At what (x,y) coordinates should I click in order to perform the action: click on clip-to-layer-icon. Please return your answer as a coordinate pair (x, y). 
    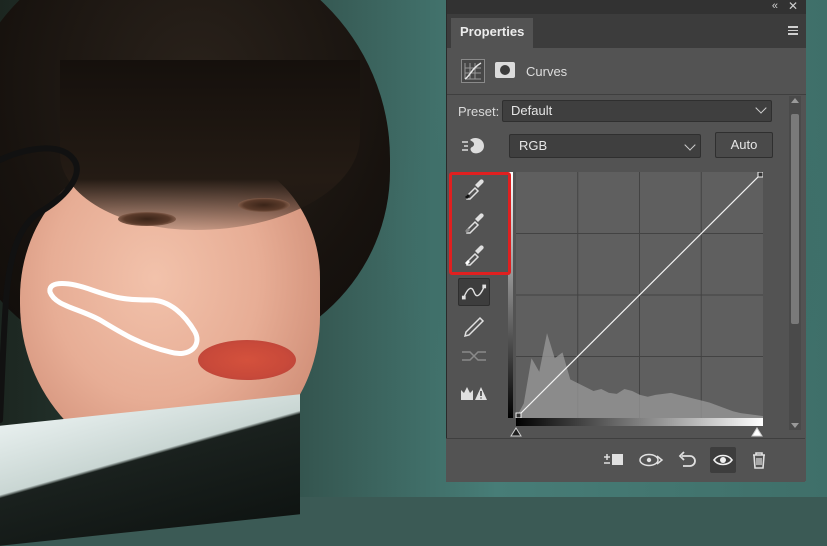
    Looking at the image, I should click on (613, 460).